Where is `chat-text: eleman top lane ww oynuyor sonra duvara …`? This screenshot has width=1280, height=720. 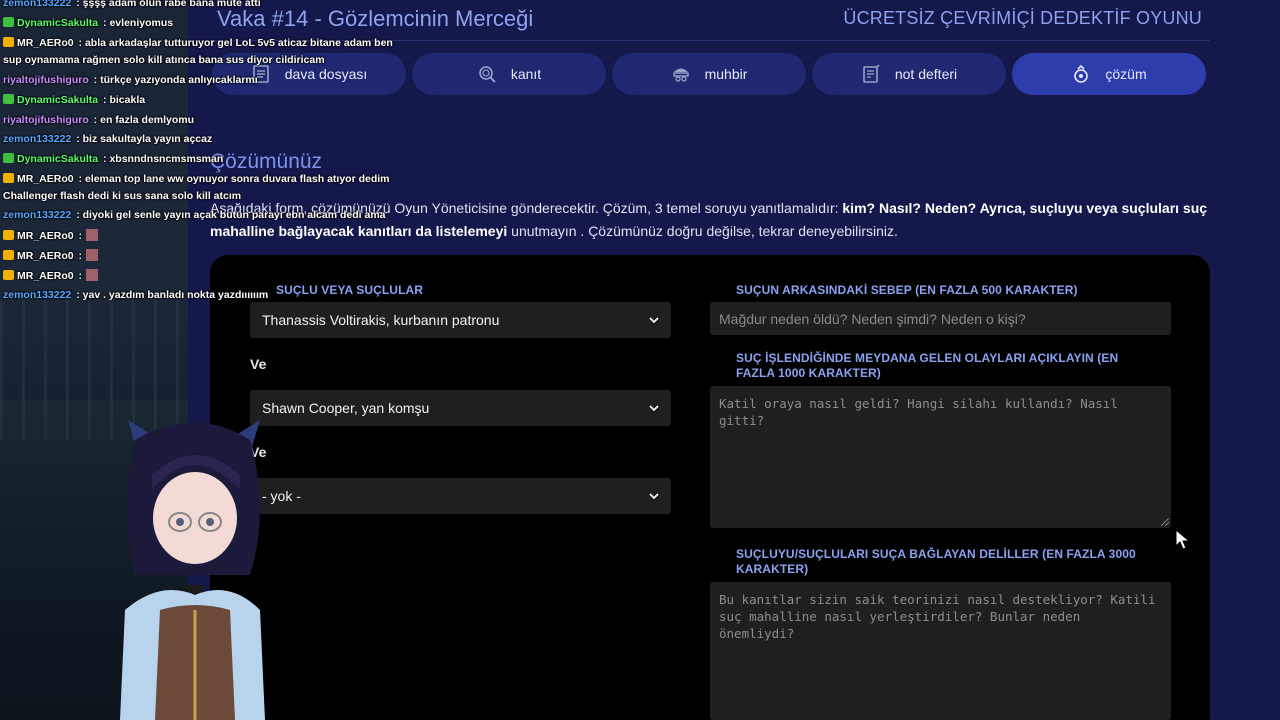
chat-text: eleman top lane ww oynuyor sonra duvara … is located at coordinates (237, 179).